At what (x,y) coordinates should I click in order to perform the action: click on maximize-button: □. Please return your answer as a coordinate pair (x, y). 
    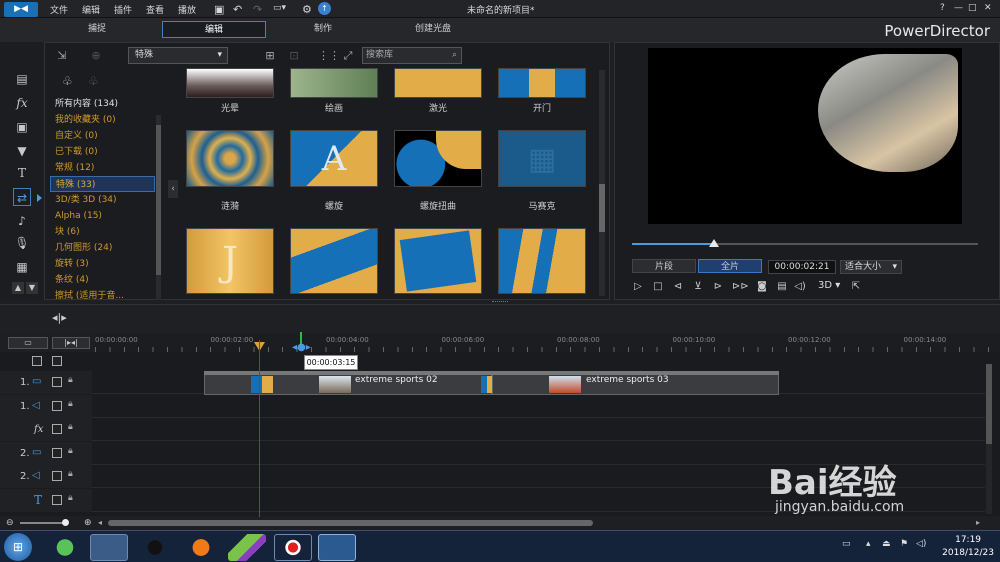
    Looking at the image, I should click on (972, 8).